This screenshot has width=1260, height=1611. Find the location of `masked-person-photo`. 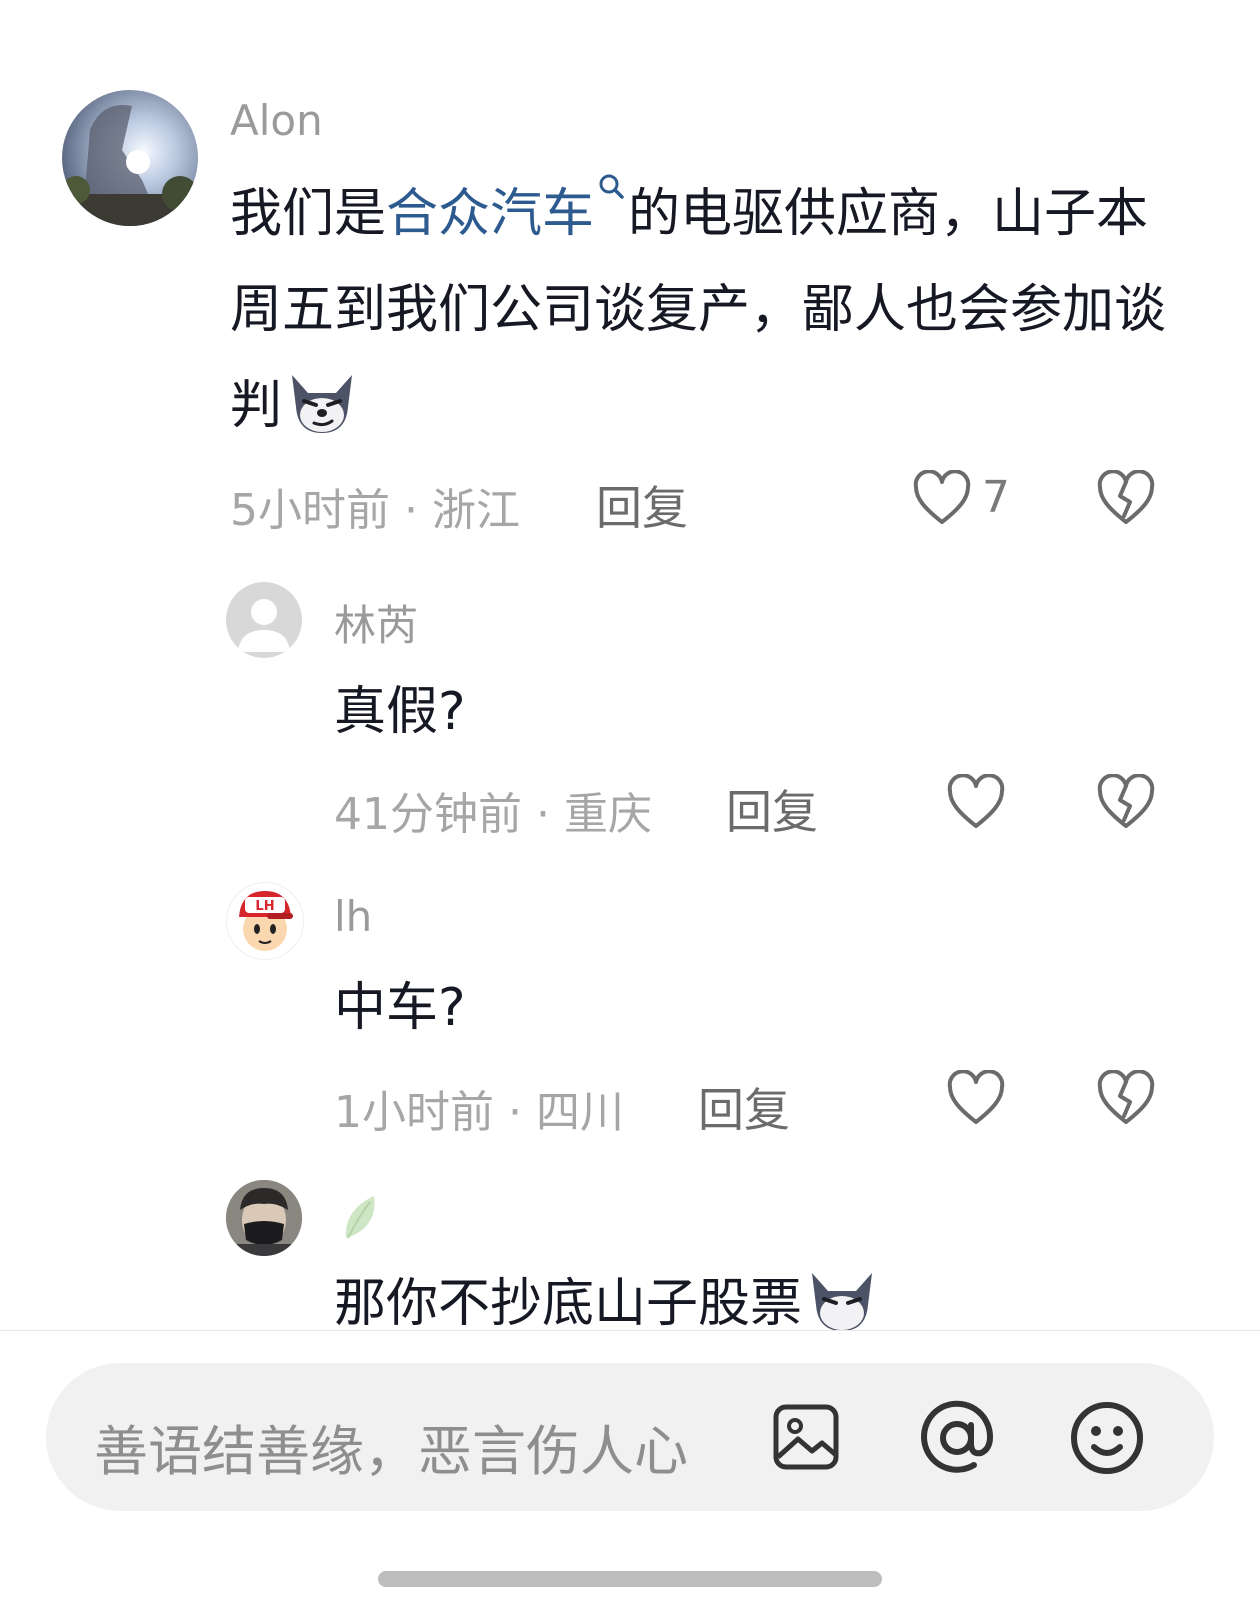

masked-person-photo is located at coordinates (264, 1218).